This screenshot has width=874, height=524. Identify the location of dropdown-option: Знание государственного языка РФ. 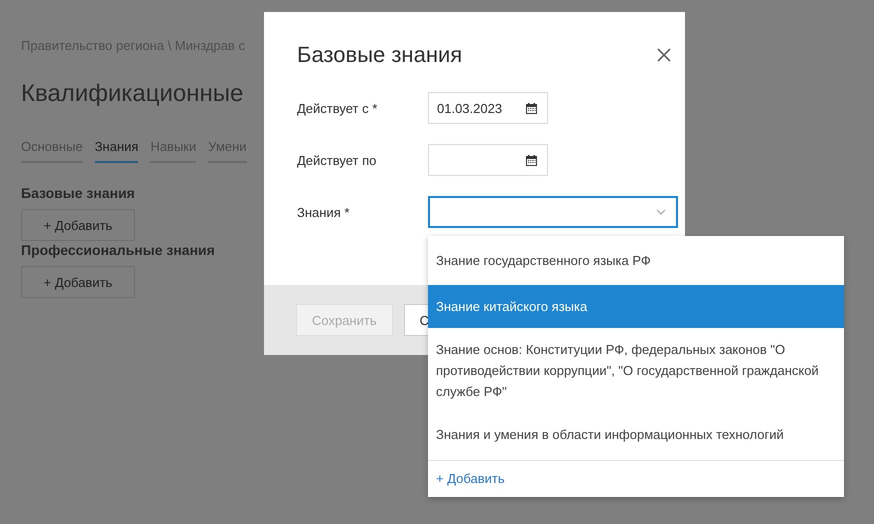
(636, 260).